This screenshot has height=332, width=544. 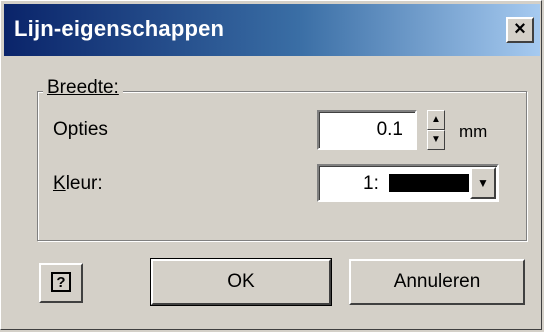 I want to click on groupbox-label: Breedte:, so click(x=83, y=88).